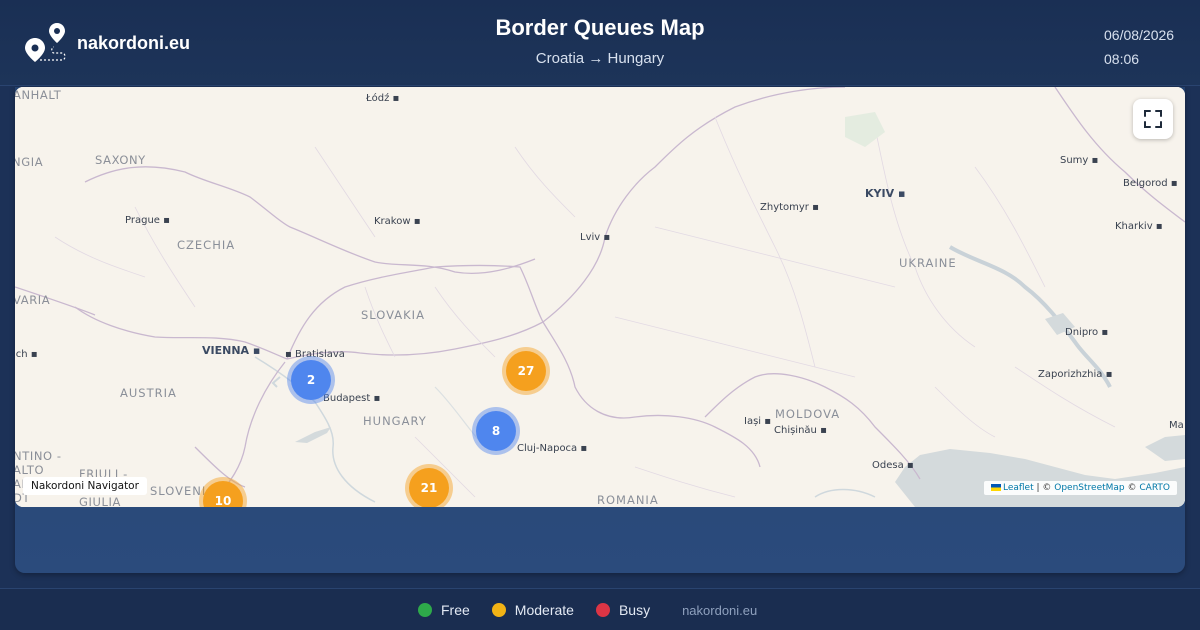  What do you see at coordinates (147, 220) in the screenshot?
I see `city-label-prague: Prague ▪` at bounding box center [147, 220].